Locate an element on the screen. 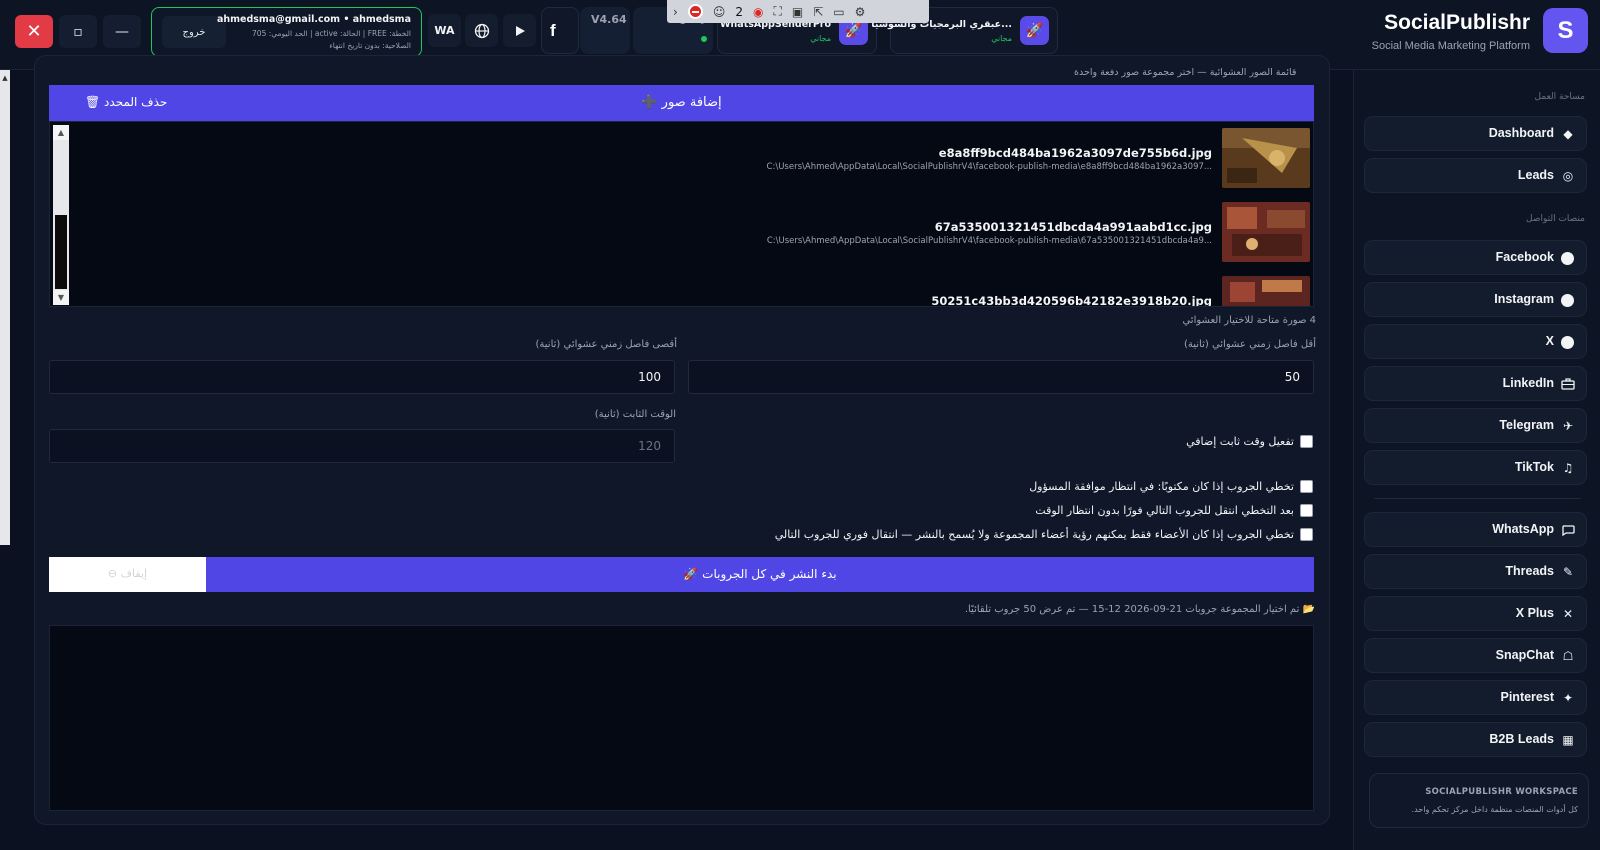 The width and height of the screenshot is (1600, 850). min-interval-input is located at coordinates (1001, 377).